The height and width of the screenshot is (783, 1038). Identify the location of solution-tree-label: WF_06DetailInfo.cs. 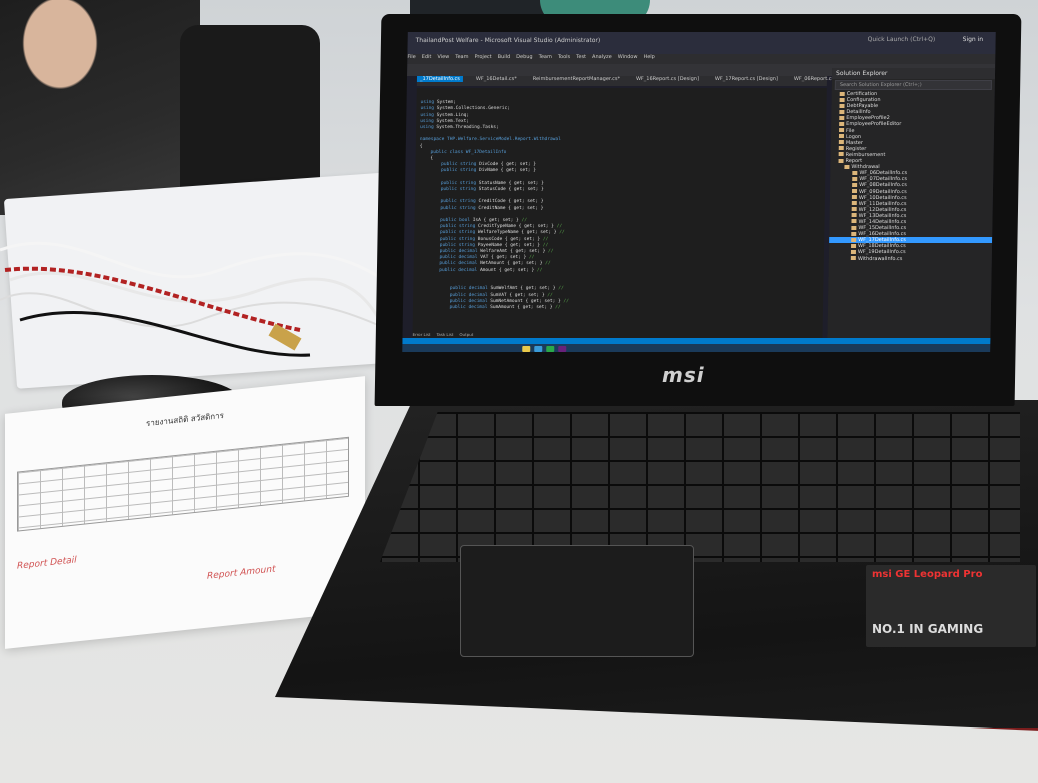
(883, 173).